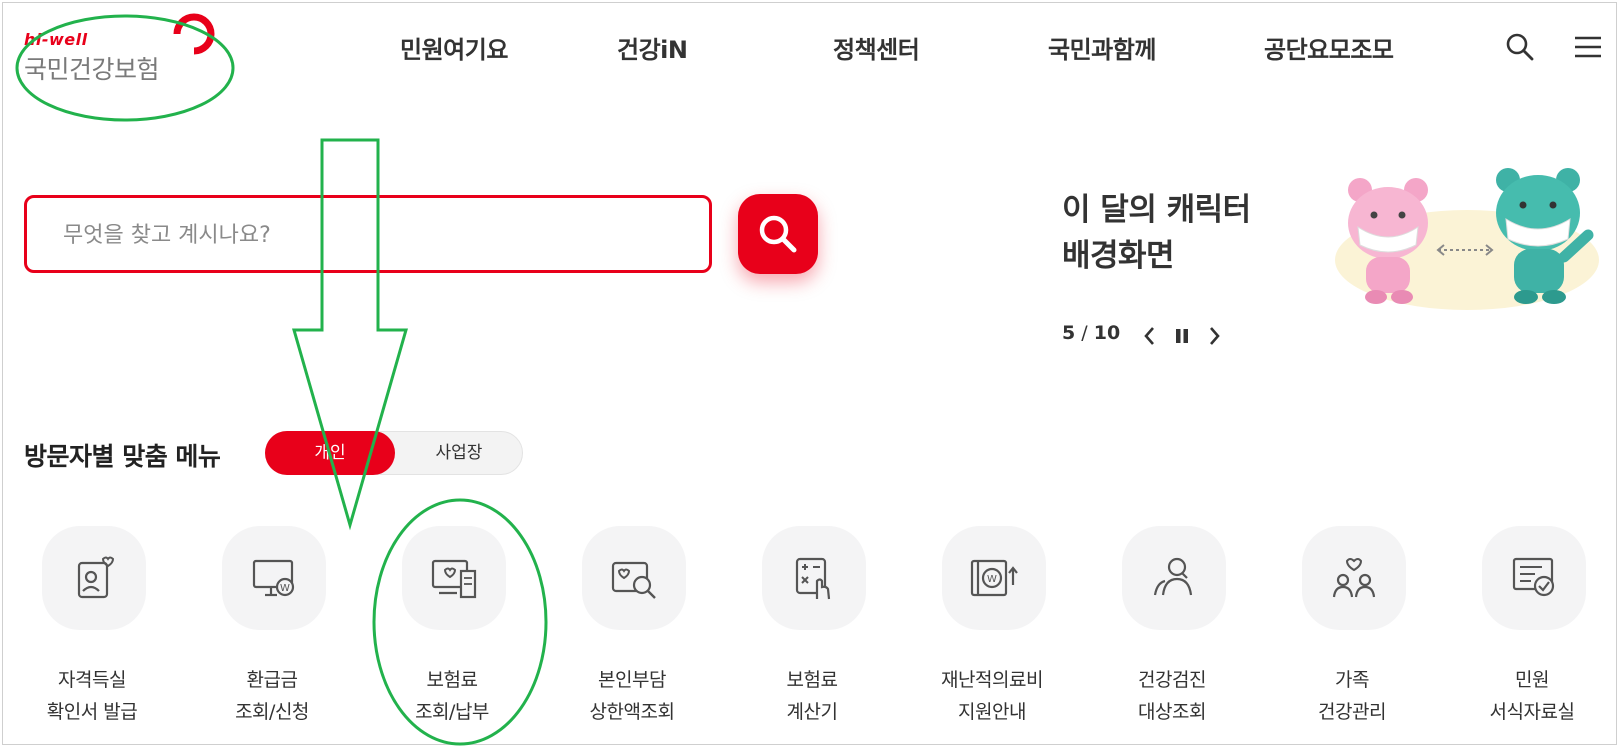 The width and height of the screenshot is (1621, 749). What do you see at coordinates (1172, 712) in the screenshot?
I see `quick-label-line2: 대상조회` at bounding box center [1172, 712].